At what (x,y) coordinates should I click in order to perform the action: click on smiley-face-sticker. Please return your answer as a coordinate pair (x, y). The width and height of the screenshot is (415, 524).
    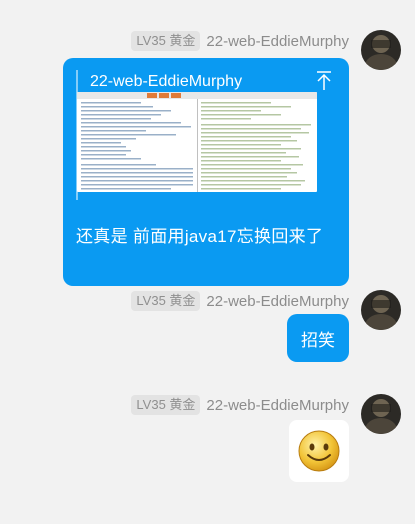
    Looking at the image, I should click on (319, 451).